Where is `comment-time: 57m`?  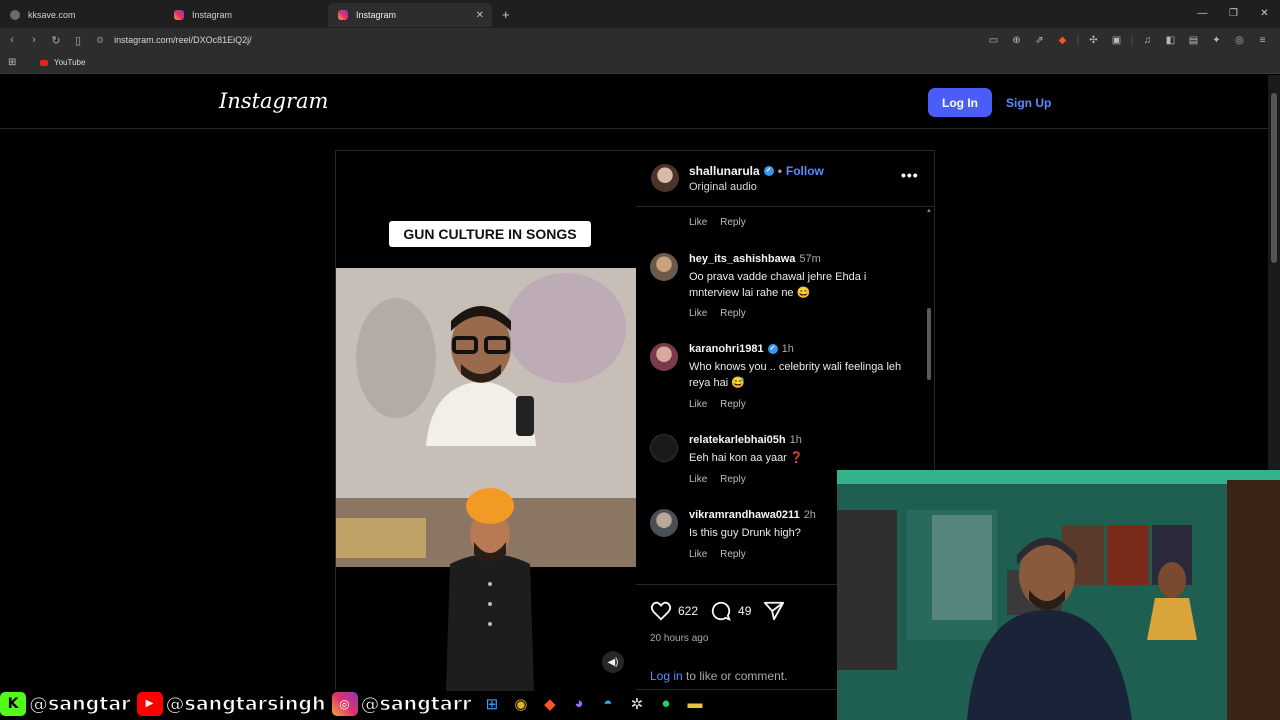 comment-time: 57m is located at coordinates (810, 259).